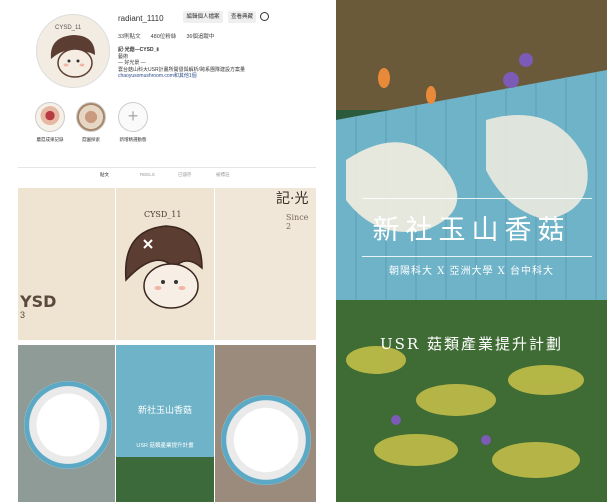 The image size is (607, 502). Describe the element at coordinates (165, 423) in the screenshot. I see `post-thumbnail: 新社玉山香菇 USR 菇類產業提升計畫` at that location.